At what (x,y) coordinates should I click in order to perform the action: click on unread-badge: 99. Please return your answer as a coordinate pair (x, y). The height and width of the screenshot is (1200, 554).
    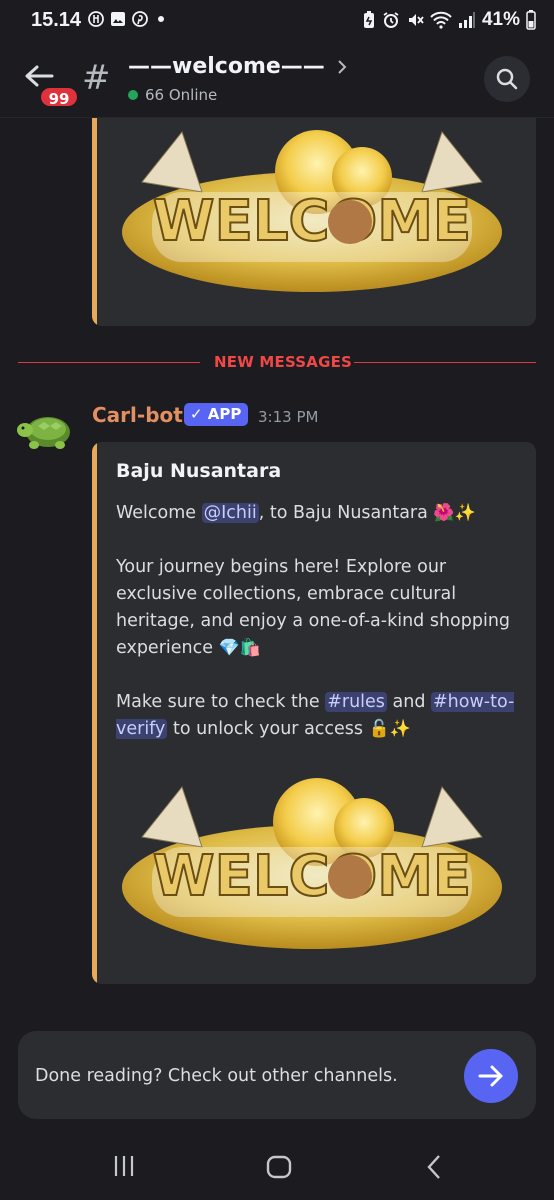
    Looking at the image, I should click on (59, 97).